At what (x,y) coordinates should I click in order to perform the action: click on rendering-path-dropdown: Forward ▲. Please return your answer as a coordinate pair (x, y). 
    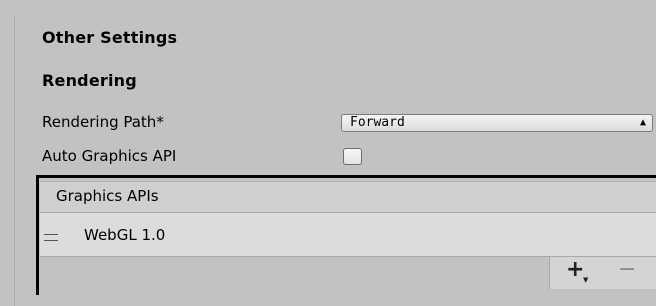
    Looking at the image, I should click on (497, 123).